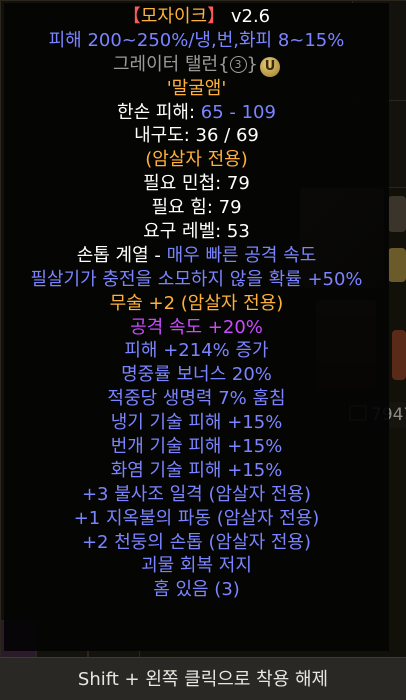  Describe the element at coordinates (196, 40) in the screenshot. I see `item-bonus-line: 피해 200~250%/냉,번,화피 8~15%` at that location.